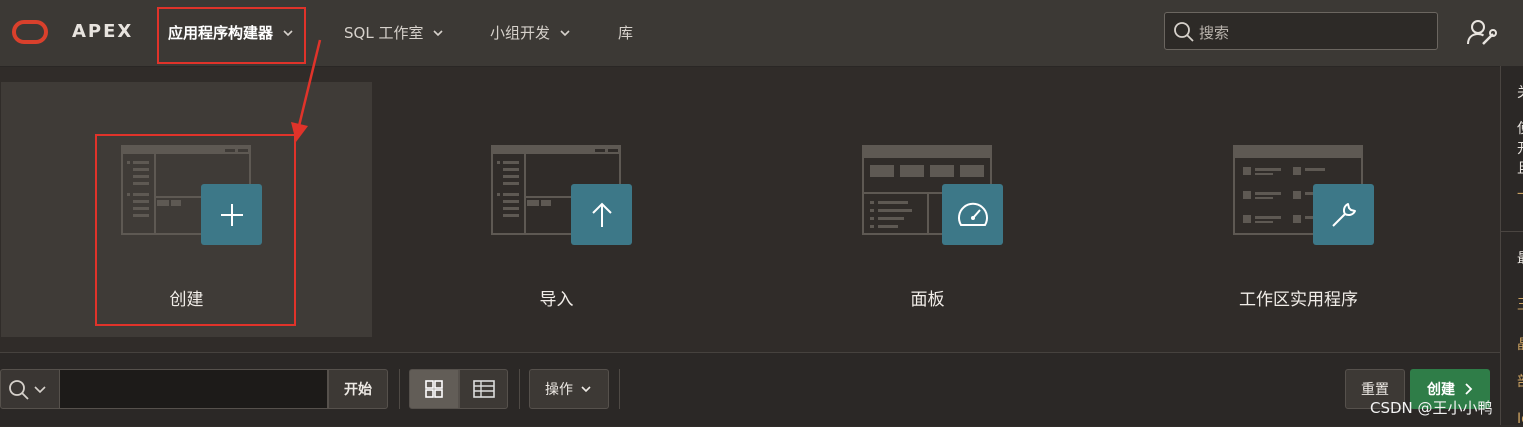  Describe the element at coordinates (927, 300) in the screenshot. I see `card-dashboard-label: 面板` at that location.